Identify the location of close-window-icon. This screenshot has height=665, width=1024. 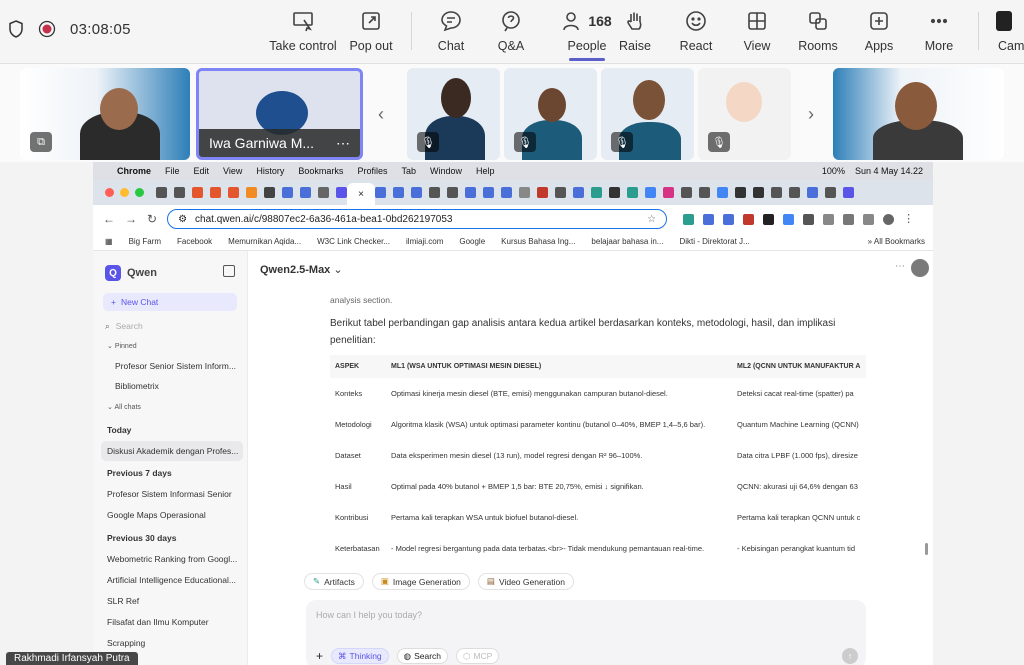
(109, 192).